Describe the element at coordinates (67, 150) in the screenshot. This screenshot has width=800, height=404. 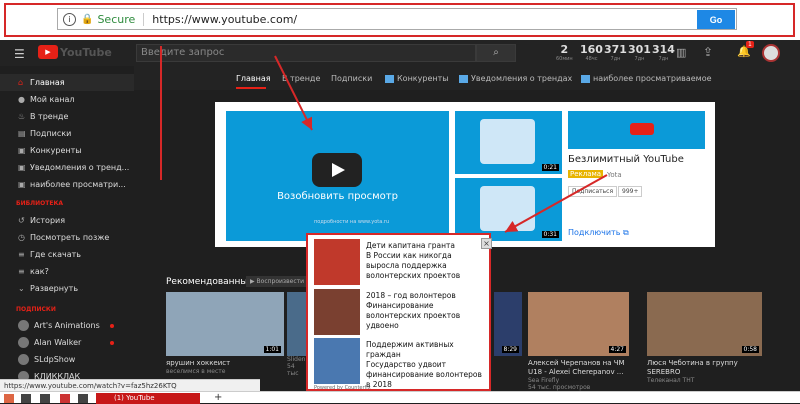
I see `sidebar-item-competitors: ▣ Конкуренты` at that location.